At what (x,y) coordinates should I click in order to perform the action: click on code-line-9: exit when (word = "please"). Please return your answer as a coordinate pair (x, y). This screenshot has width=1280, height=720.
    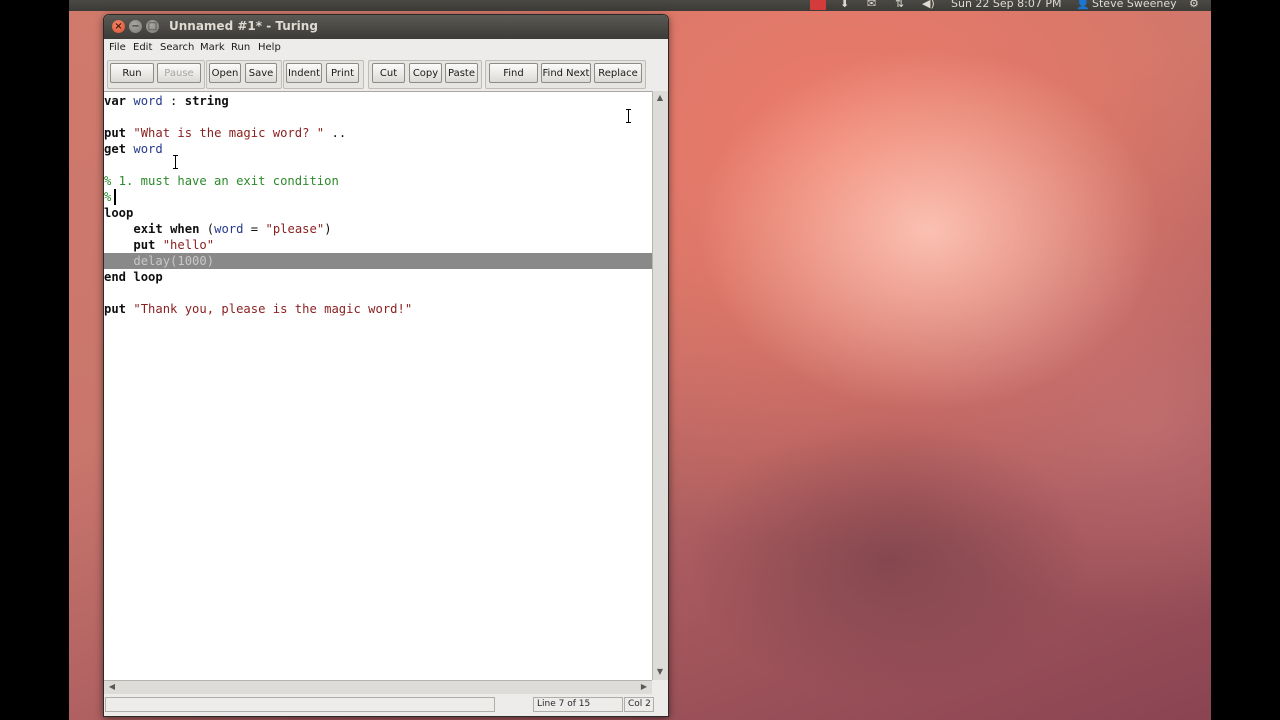
    Looking at the image, I should click on (378, 229).